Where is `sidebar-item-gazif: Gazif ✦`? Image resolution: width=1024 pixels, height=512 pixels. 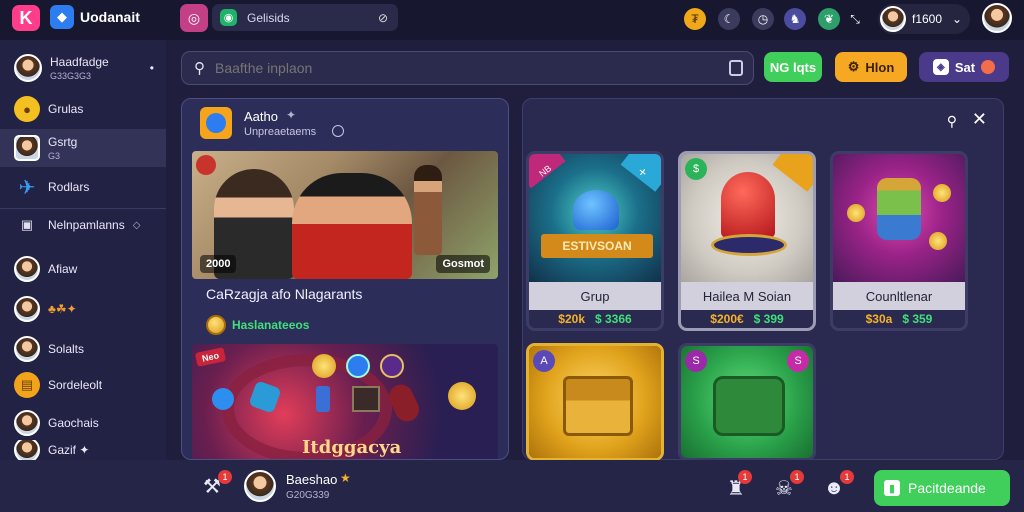 sidebar-item-gazif: Gazif ✦ is located at coordinates (83, 450).